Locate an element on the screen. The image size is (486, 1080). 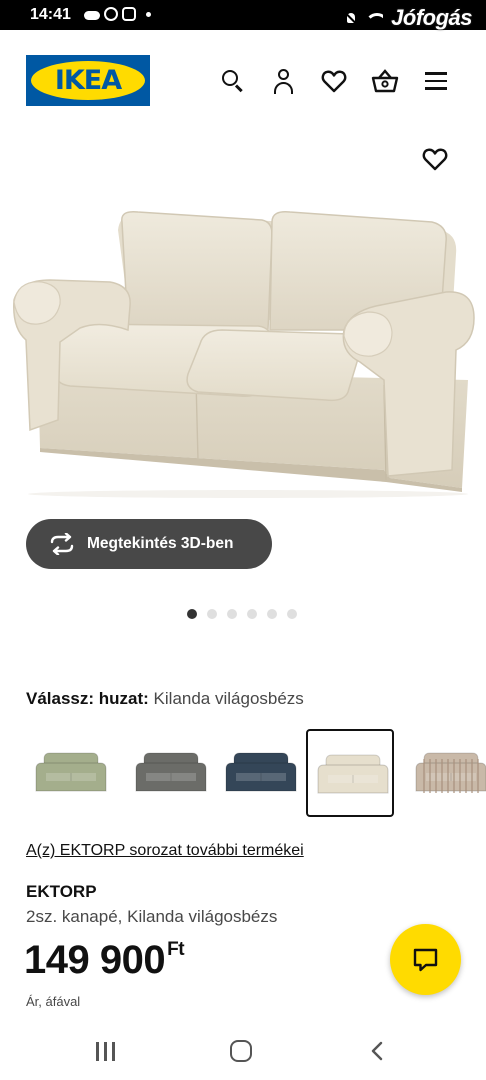
variant-swatches is located at coordinates (243, 773).